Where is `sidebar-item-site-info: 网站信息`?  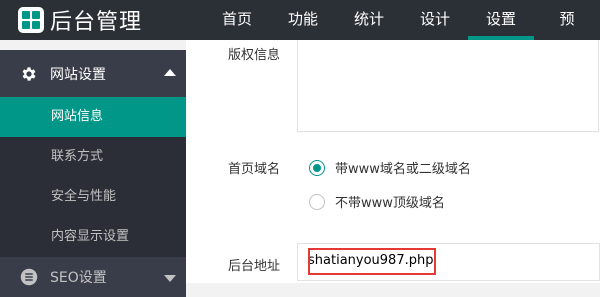
sidebar-item-site-info: 网站信息 is located at coordinates (93, 117).